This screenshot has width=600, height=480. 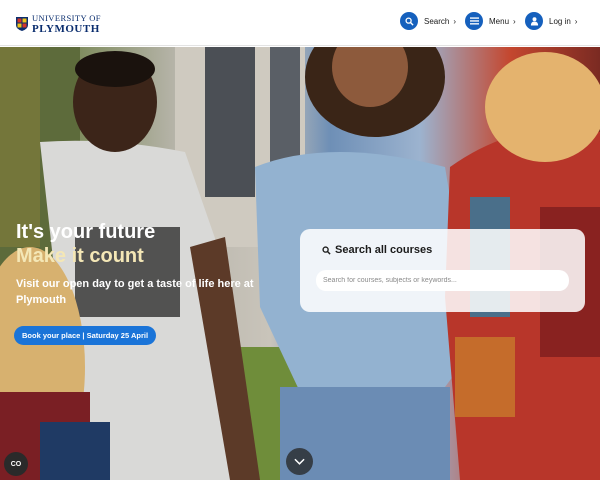 I want to click on nav-login-label: Log in, so click(x=560, y=21).